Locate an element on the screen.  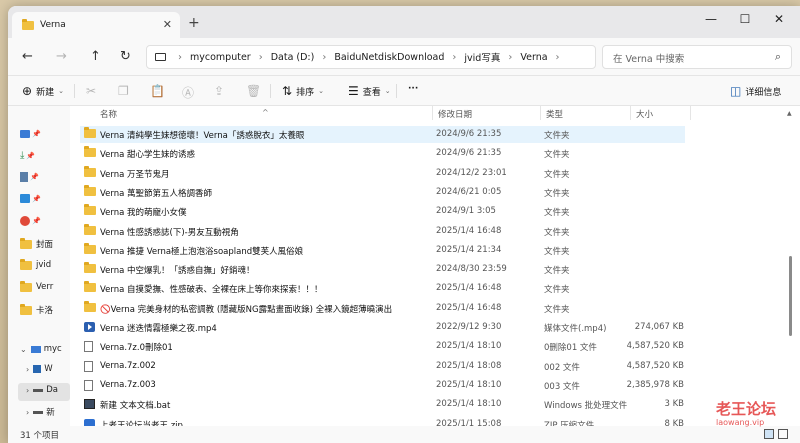
cut-button: ✂ is located at coordinates (93, 91).